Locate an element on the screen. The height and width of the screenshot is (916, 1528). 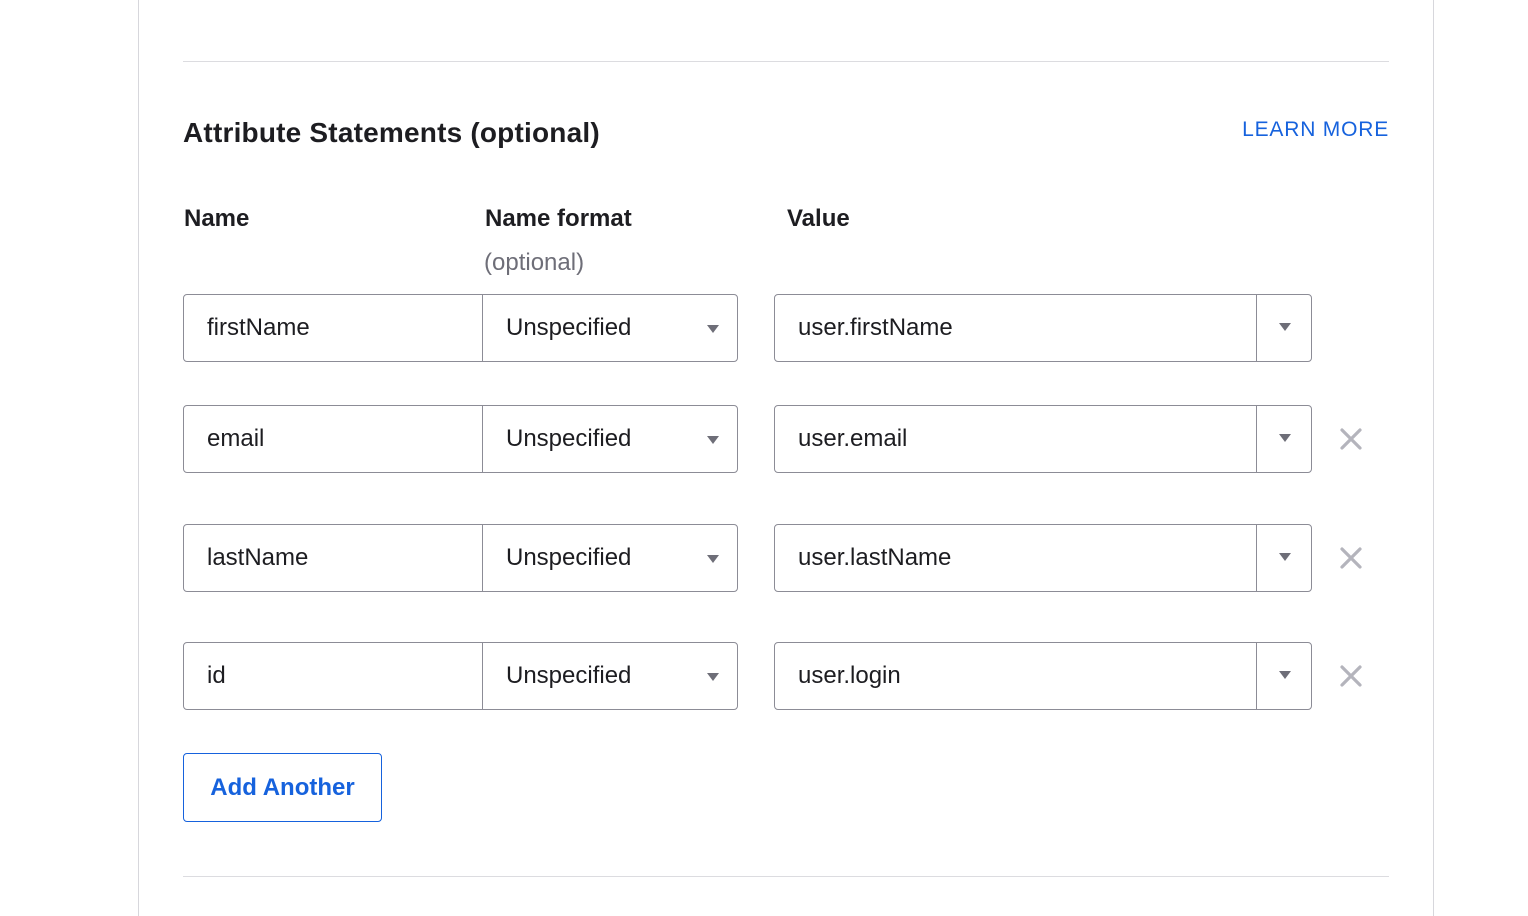
attribute-name-input: id is located at coordinates (333, 676).